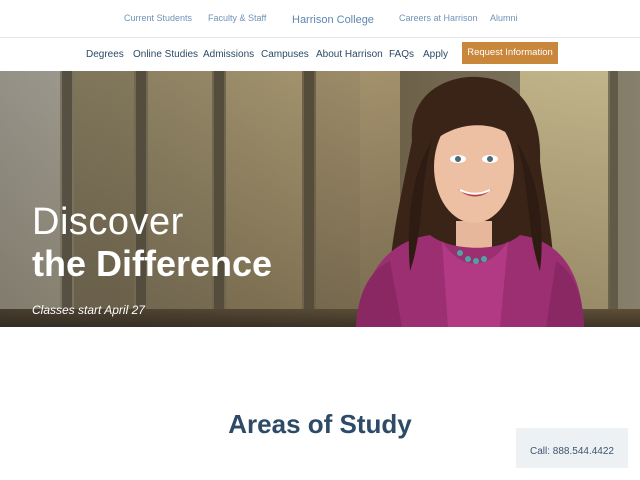  What do you see at coordinates (333, 20) in the screenshot?
I see `site-logo-link: Harrison College` at bounding box center [333, 20].